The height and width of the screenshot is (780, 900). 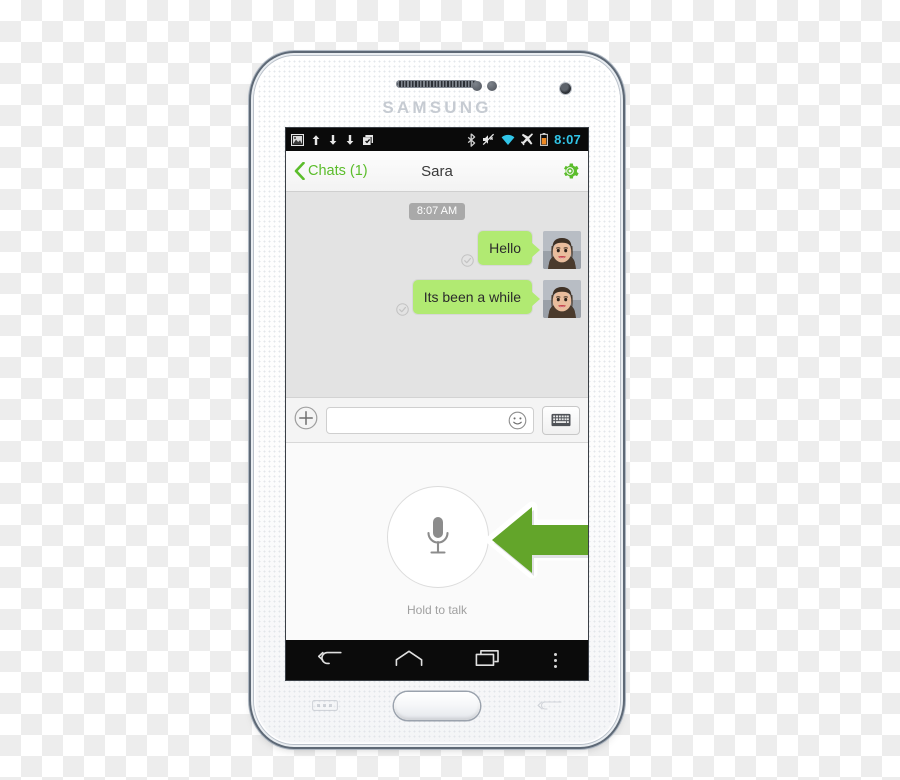 I want to click on earpiece-speaker, so click(x=437, y=84).